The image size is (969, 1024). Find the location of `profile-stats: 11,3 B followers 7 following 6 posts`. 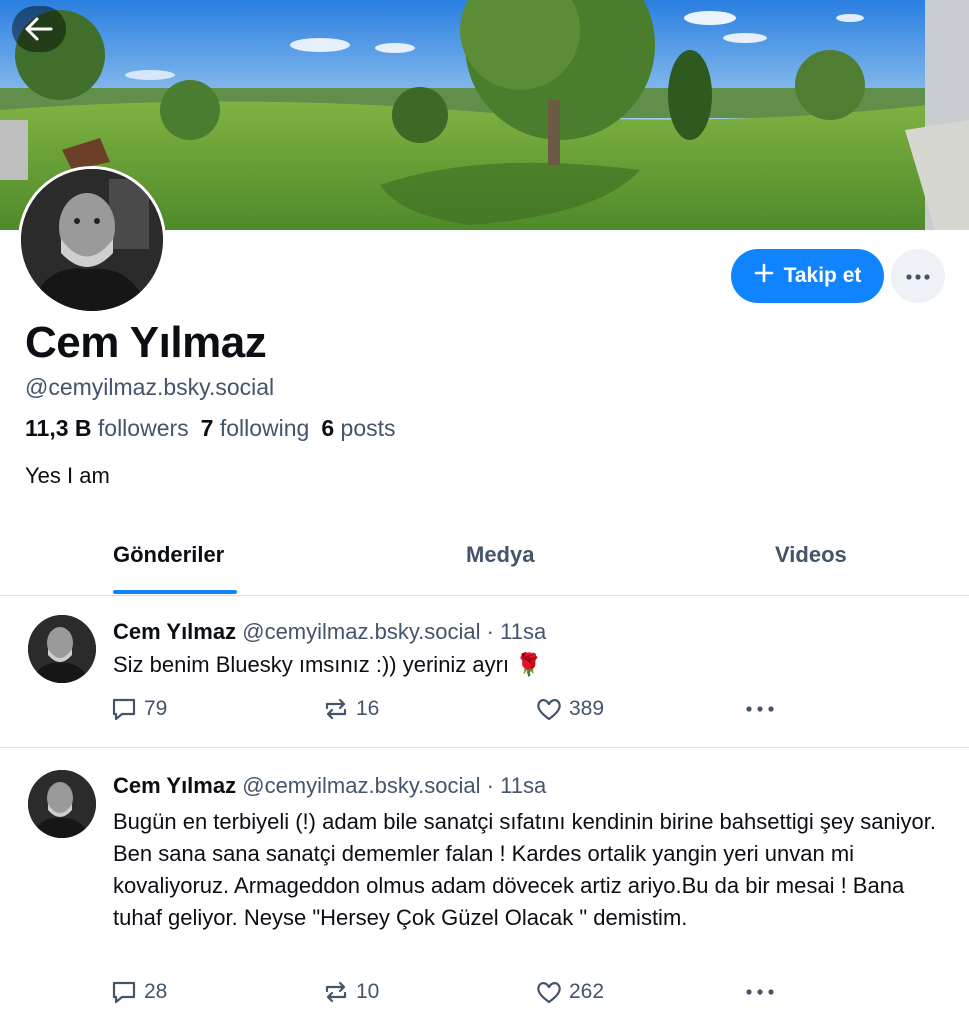

profile-stats: 11,3 B followers 7 following 6 posts is located at coordinates (210, 428).